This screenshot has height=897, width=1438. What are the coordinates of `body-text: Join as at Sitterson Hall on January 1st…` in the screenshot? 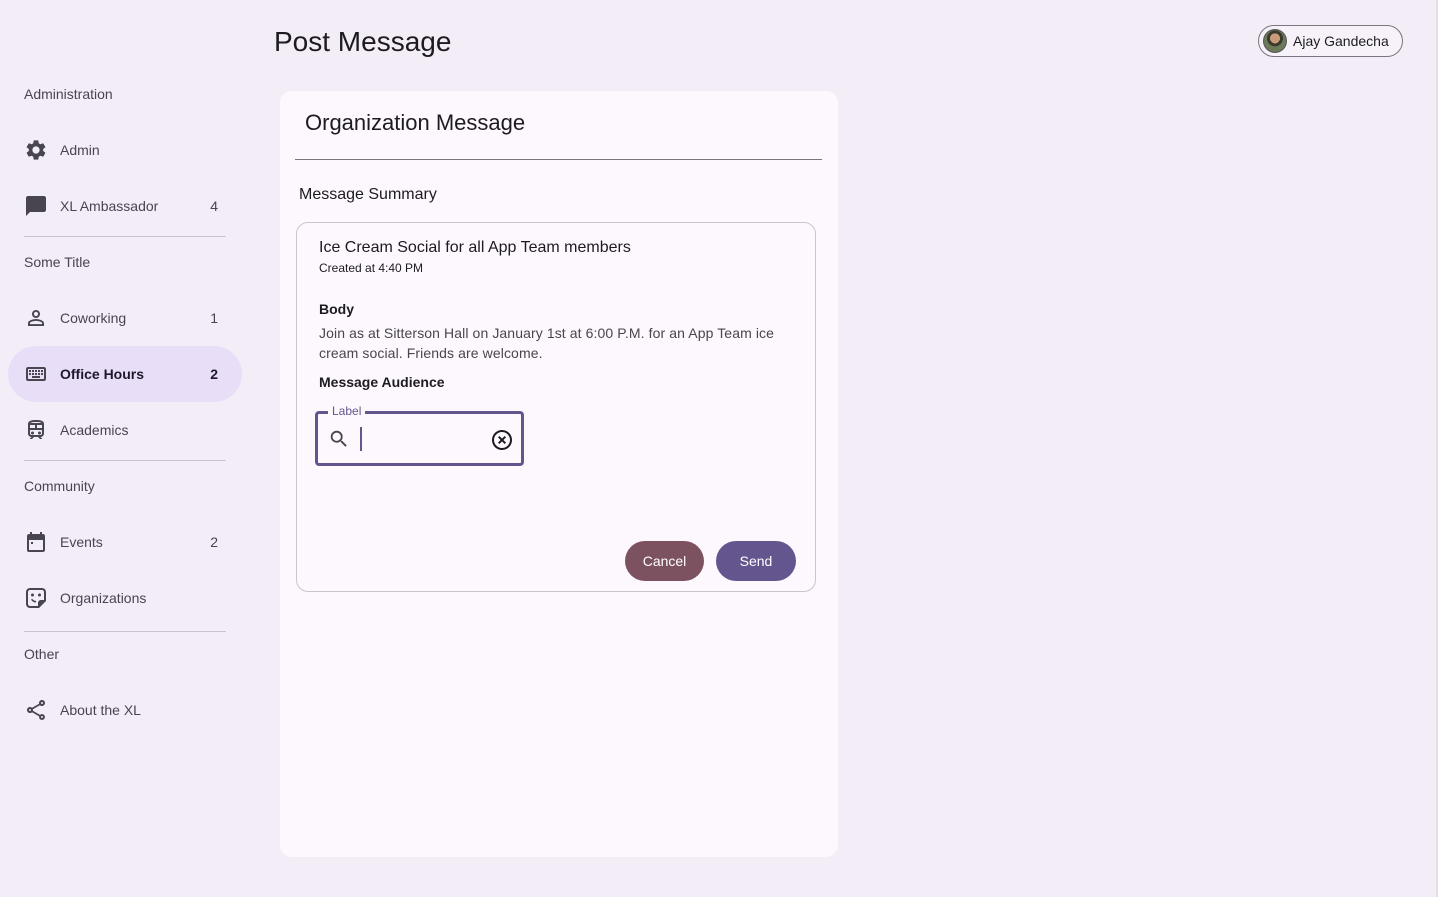 It's located at (547, 343).